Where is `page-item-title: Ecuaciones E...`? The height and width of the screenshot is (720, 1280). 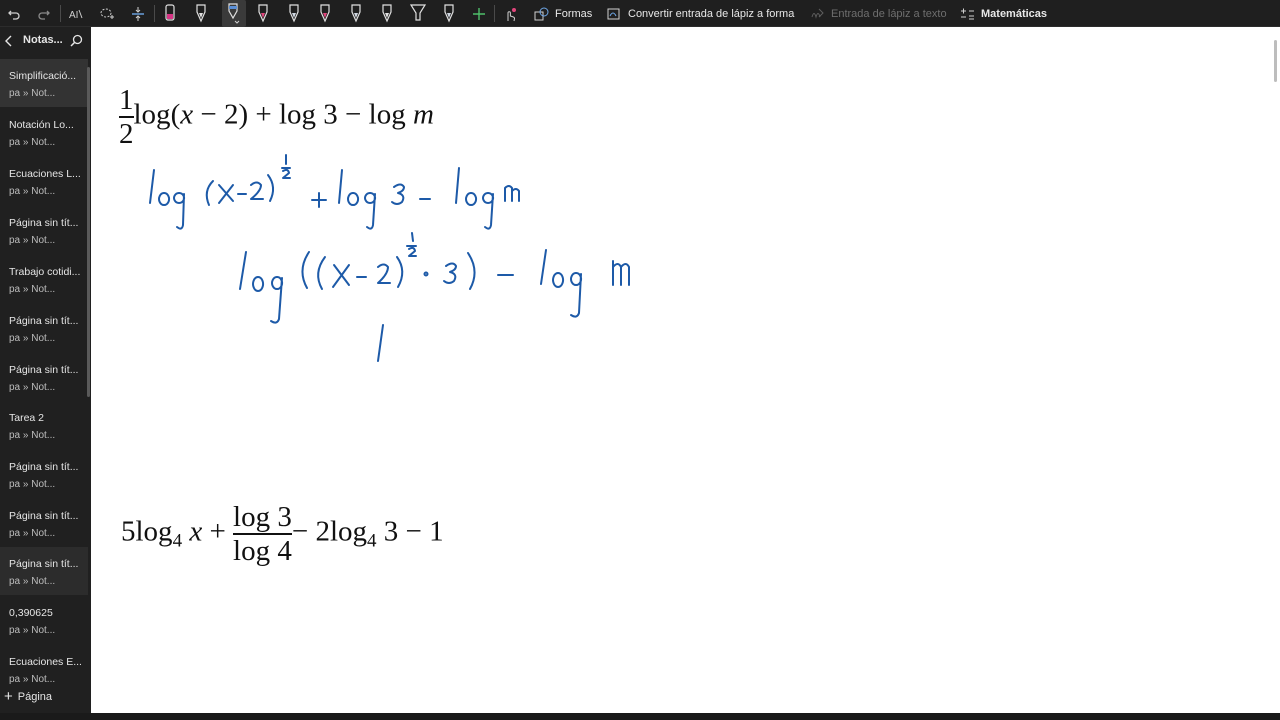
page-item-title: Ecuaciones E... is located at coordinates (45, 662).